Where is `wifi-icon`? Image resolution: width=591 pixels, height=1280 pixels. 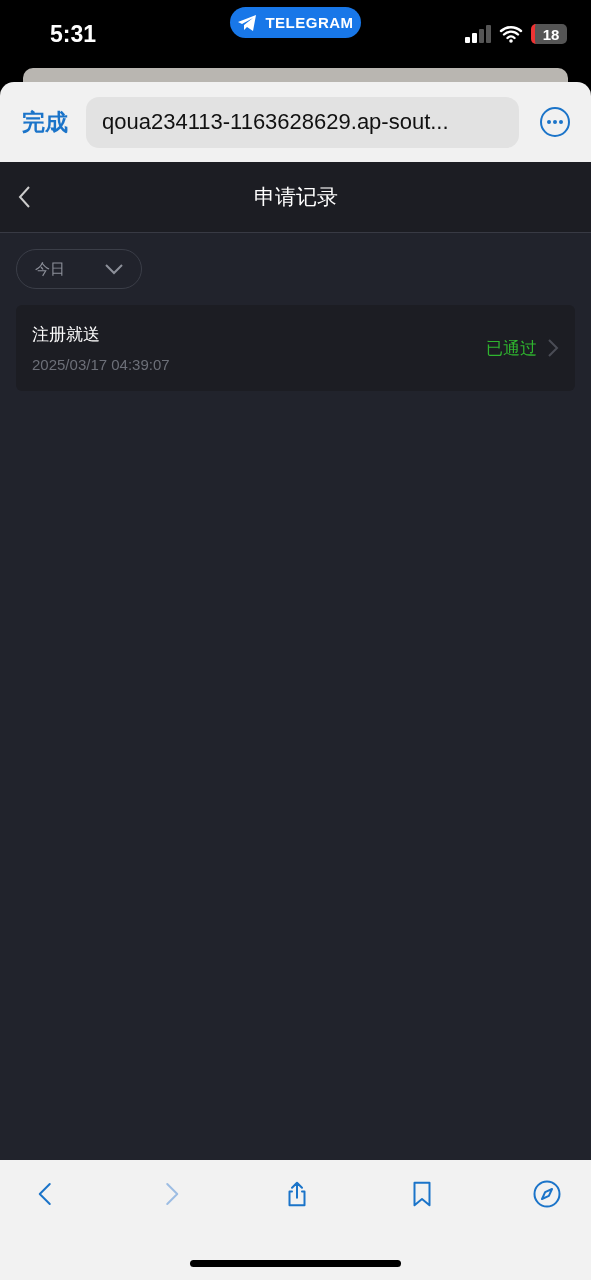
wifi-icon is located at coordinates (511, 34).